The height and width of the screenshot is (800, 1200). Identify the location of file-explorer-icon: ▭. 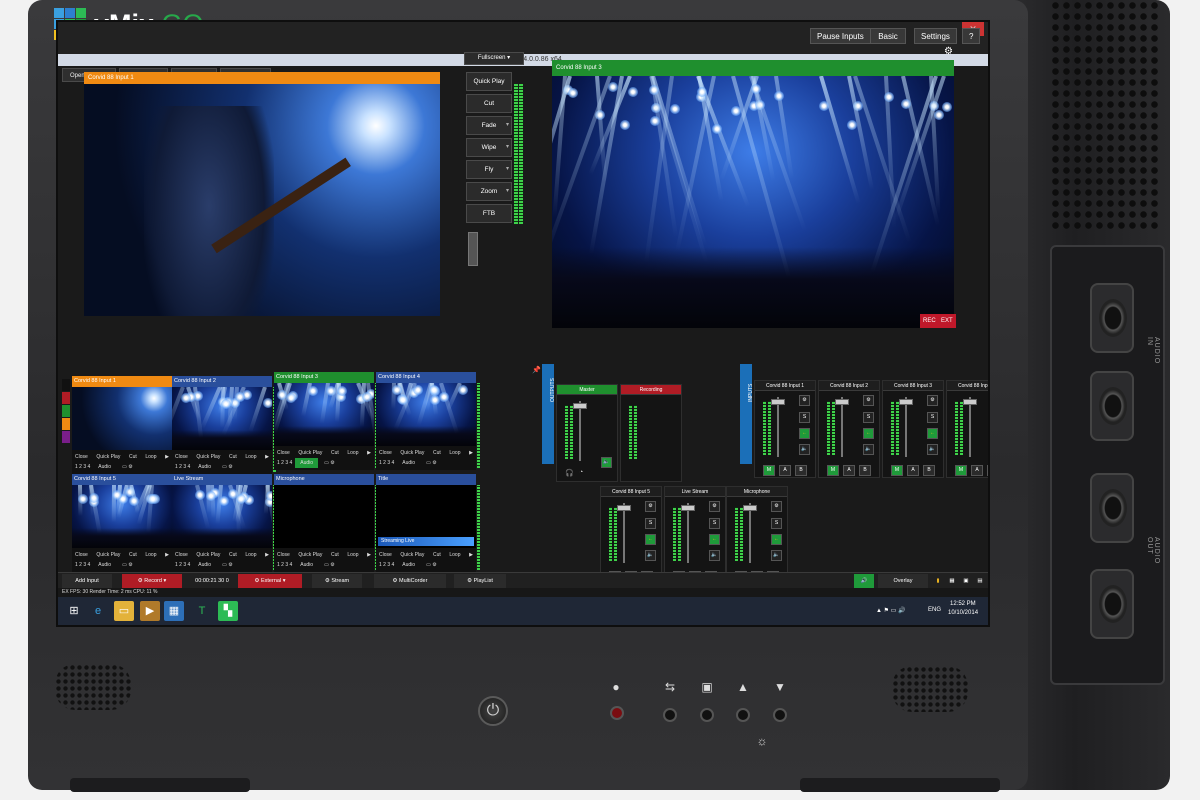
(124, 611).